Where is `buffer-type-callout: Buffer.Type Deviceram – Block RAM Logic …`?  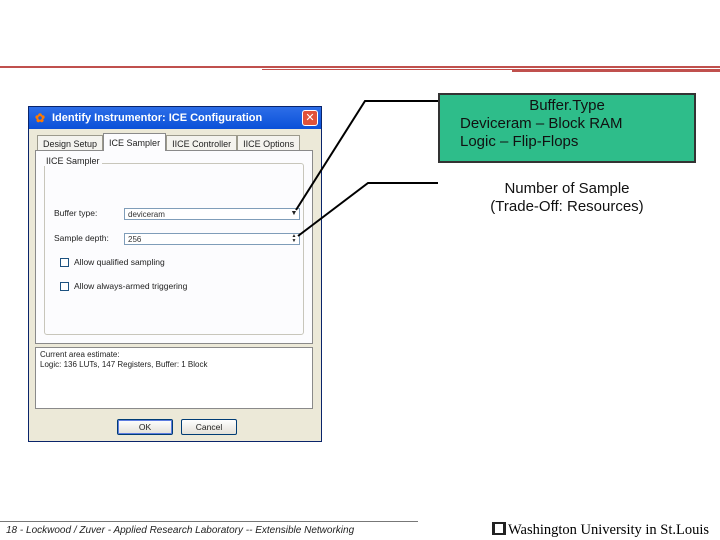 buffer-type-callout: Buffer.Type Deviceram – Block RAM Logic … is located at coordinates (567, 128).